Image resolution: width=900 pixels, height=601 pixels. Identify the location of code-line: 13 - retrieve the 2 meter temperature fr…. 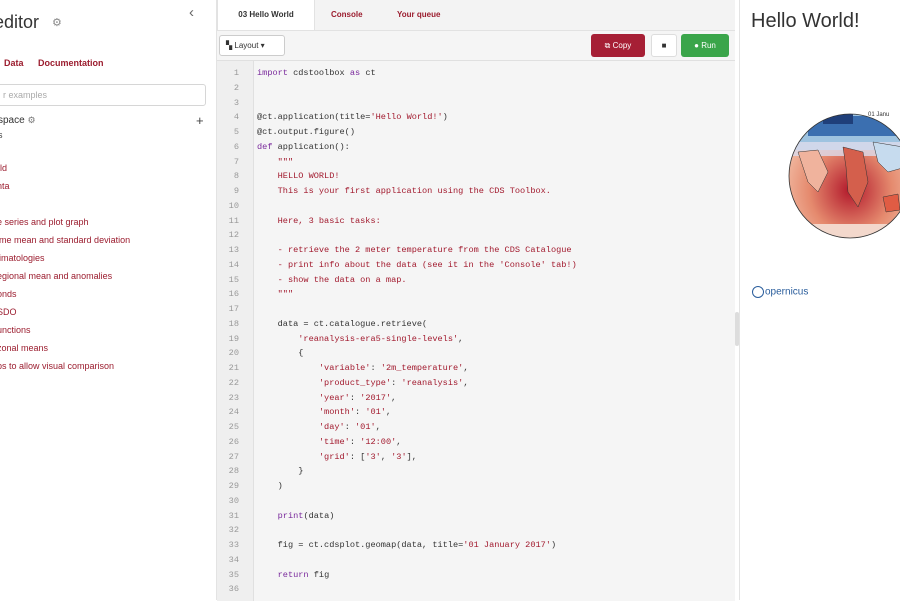
(476, 250).